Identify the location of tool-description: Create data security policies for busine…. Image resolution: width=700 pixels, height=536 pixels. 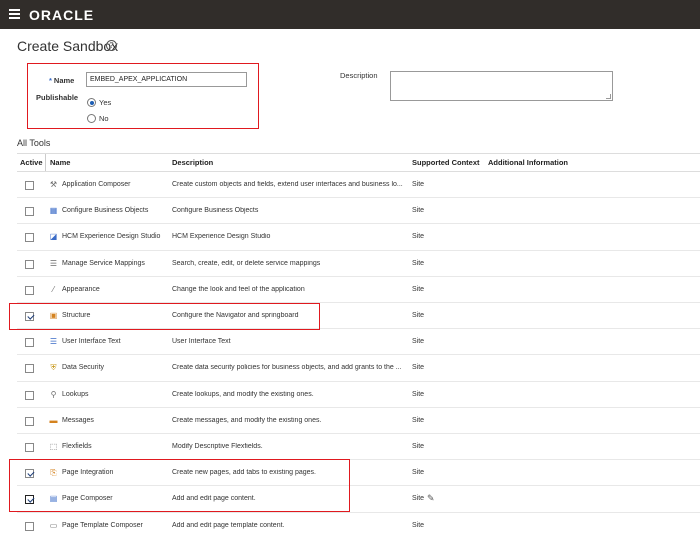
(287, 368).